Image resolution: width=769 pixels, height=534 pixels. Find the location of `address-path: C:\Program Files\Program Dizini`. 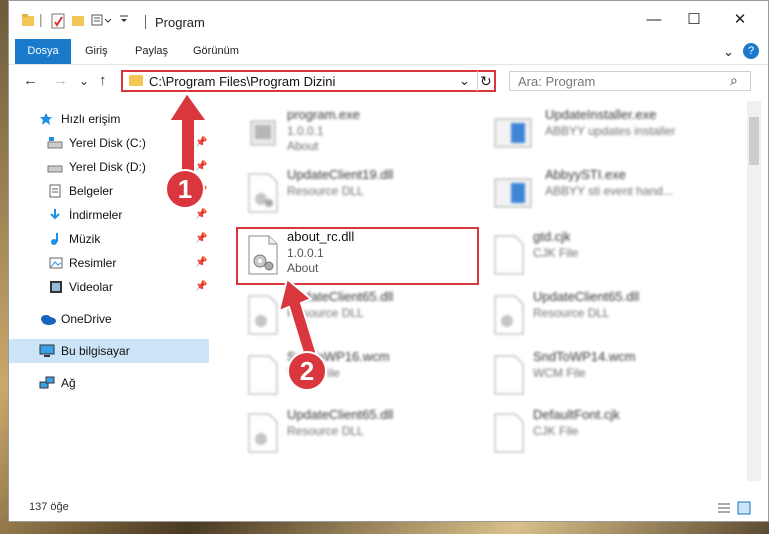

address-path: C:\Program Files\Program Dizini is located at coordinates (242, 81).